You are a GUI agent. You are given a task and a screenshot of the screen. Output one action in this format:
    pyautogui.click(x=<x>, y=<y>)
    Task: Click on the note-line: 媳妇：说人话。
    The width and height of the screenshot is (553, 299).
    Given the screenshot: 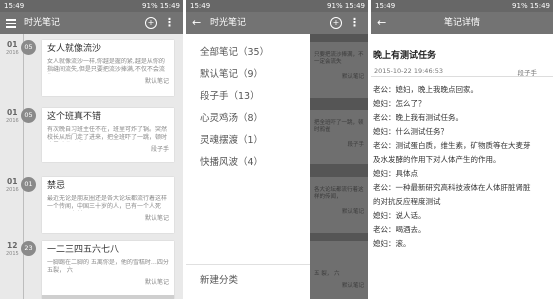 What is the action you would take?
    pyautogui.click(x=399, y=215)
    